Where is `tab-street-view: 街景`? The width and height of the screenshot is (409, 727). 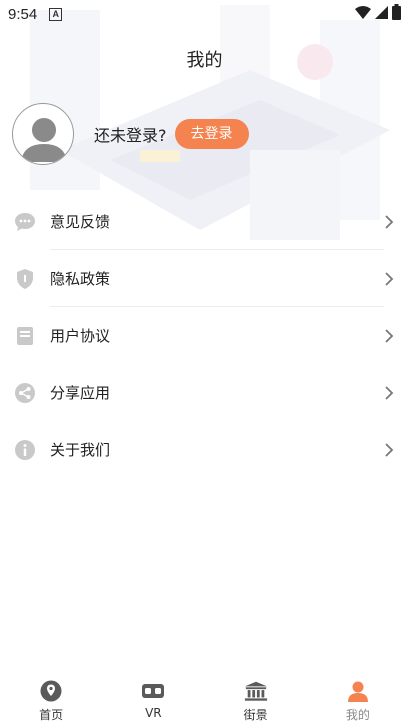
tab-street-view: 街景 is located at coordinates (256, 697).